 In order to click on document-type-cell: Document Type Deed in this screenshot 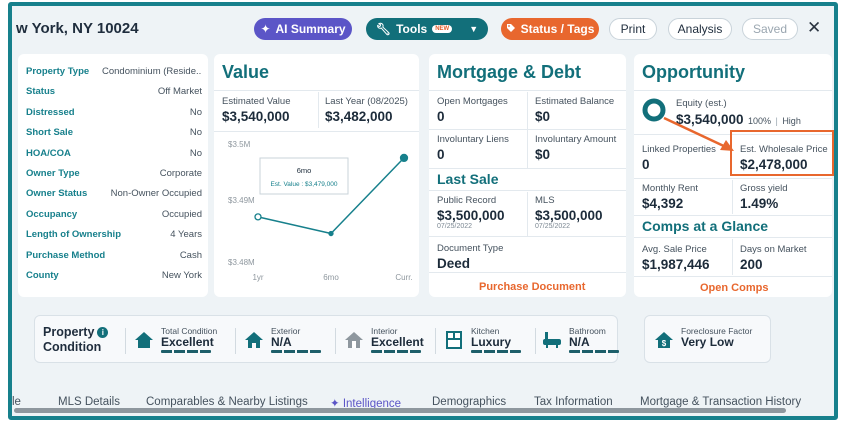, I will do `click(470, 257)`.